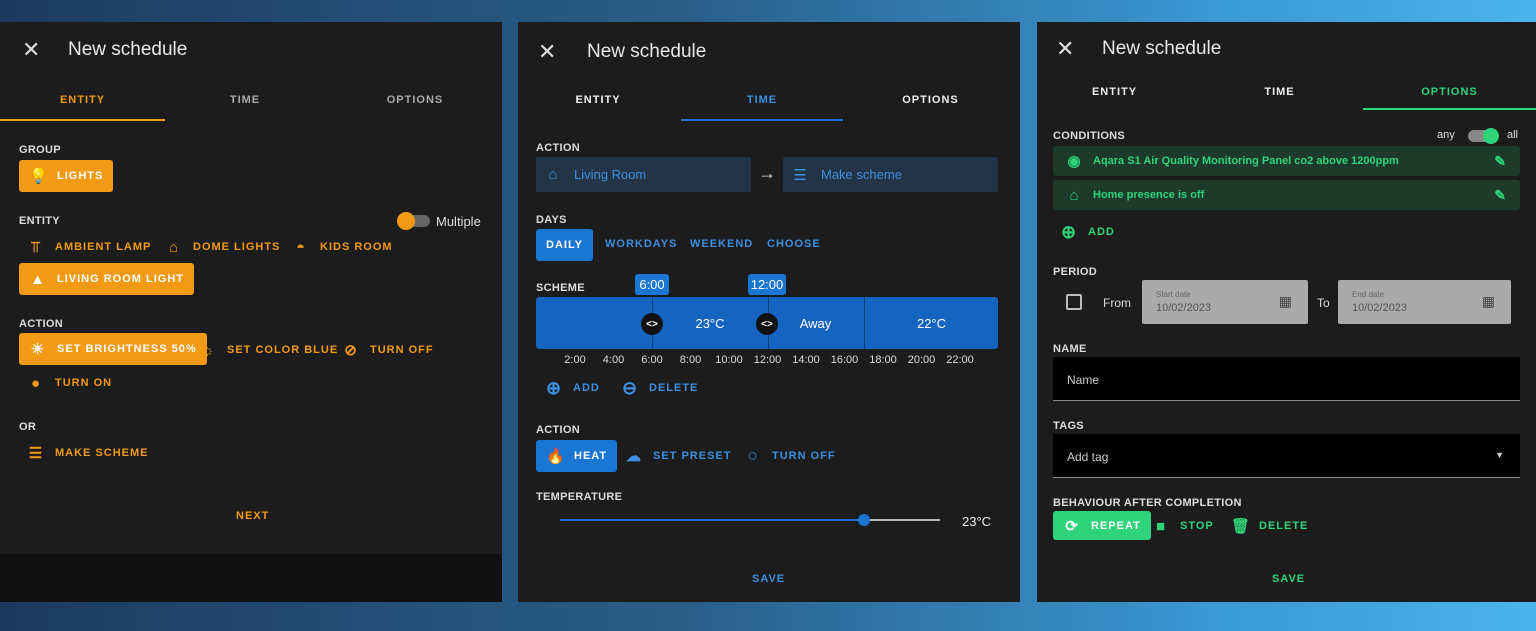 The height and width of the screenshot is (631, 1536). I want to click on from-label: From, so click(1117, 303).